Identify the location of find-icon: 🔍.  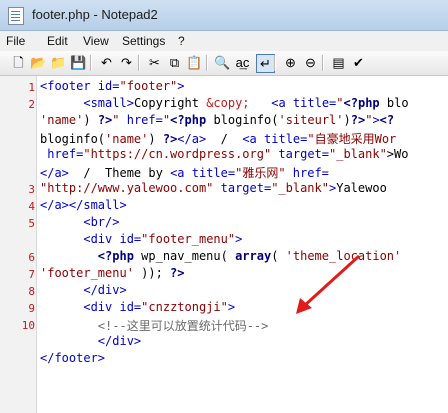
(222, 62).